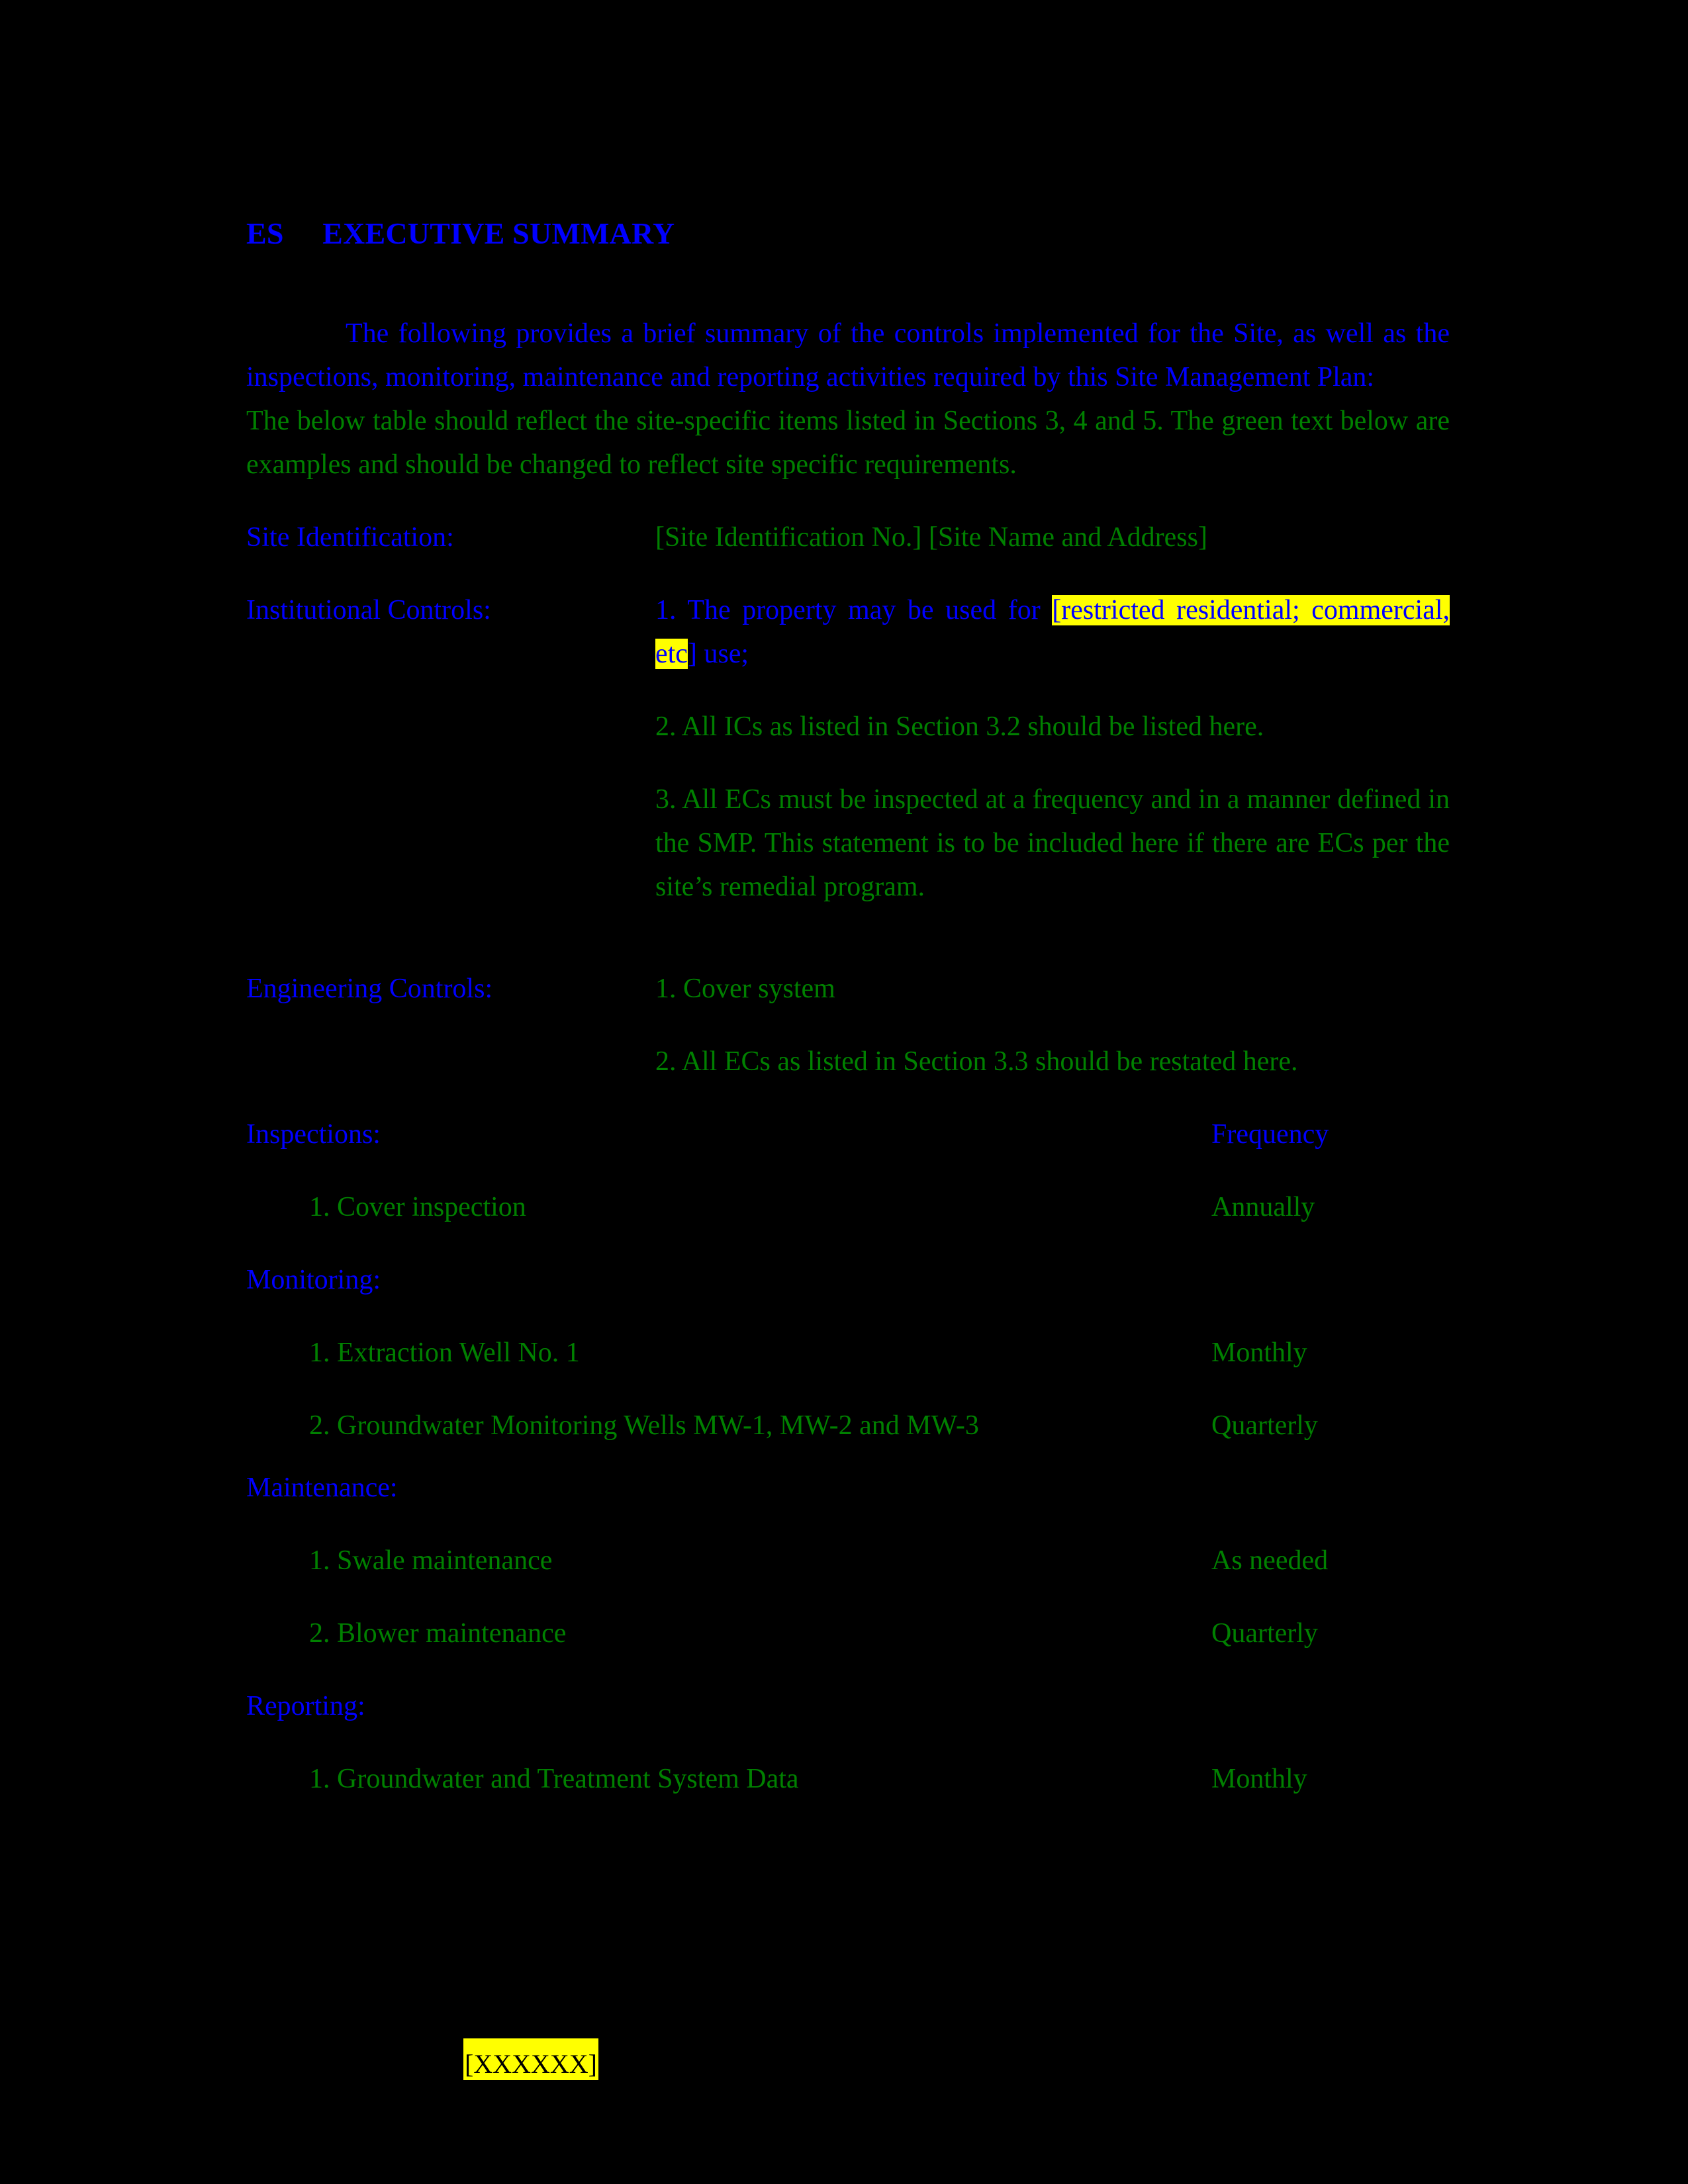 The width and height of the screenshot is (1688, 2184). What do you see at coordinates (350, 537) in the screenshot?
I see `site-identification-label: Site Identification:` at bounding box center [350, 537].